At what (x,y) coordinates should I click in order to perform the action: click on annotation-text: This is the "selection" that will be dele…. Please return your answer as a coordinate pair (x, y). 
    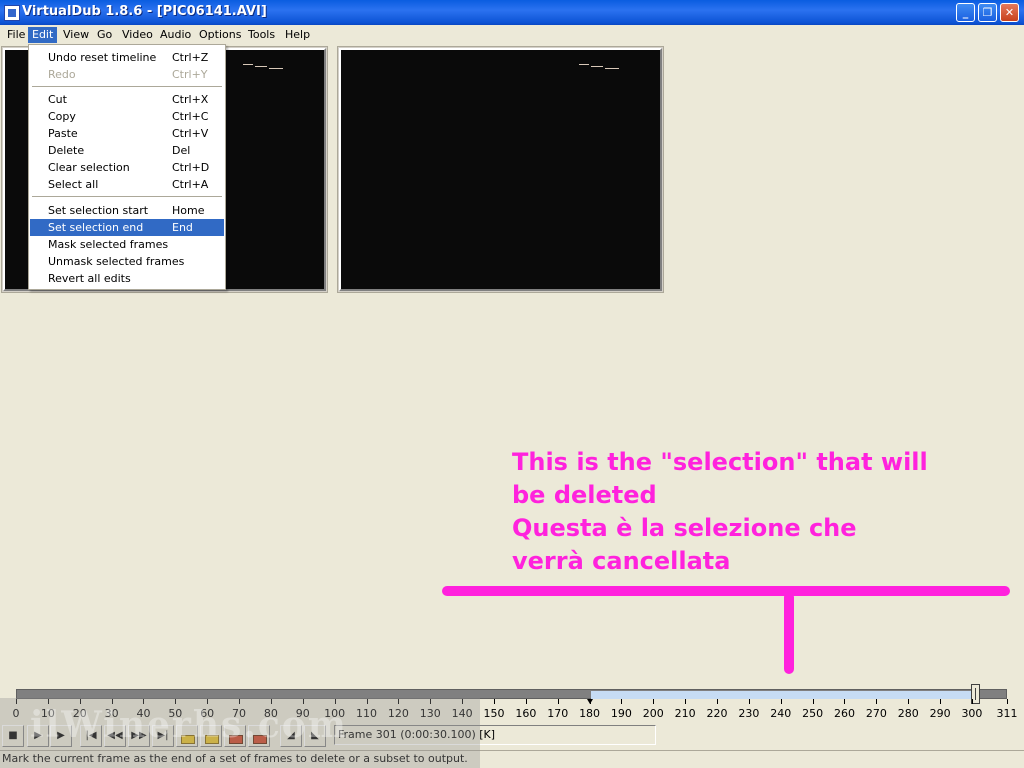
    Looking at the image, I should click on (762, 512).